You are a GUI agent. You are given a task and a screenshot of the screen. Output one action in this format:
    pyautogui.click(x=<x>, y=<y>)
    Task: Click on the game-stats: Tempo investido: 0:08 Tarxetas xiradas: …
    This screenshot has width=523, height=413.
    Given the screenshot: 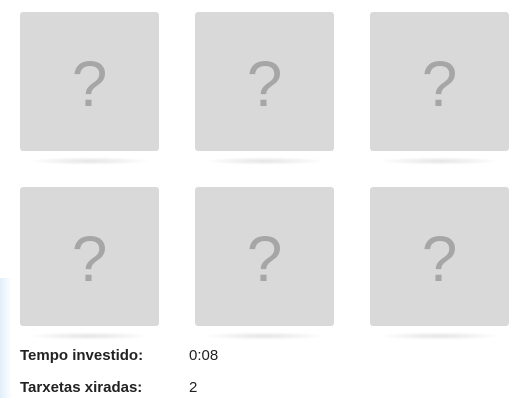 What is the action you would take?
    pyautogui.click(x=119, y=377)
    